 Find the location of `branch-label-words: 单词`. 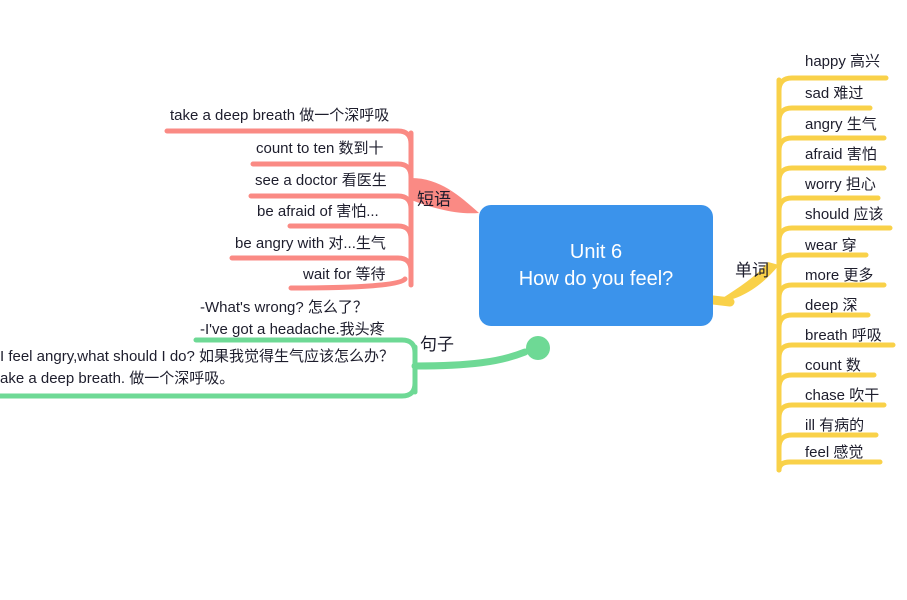

branch-label-words: 单词 is located at coordinates (752, 268).